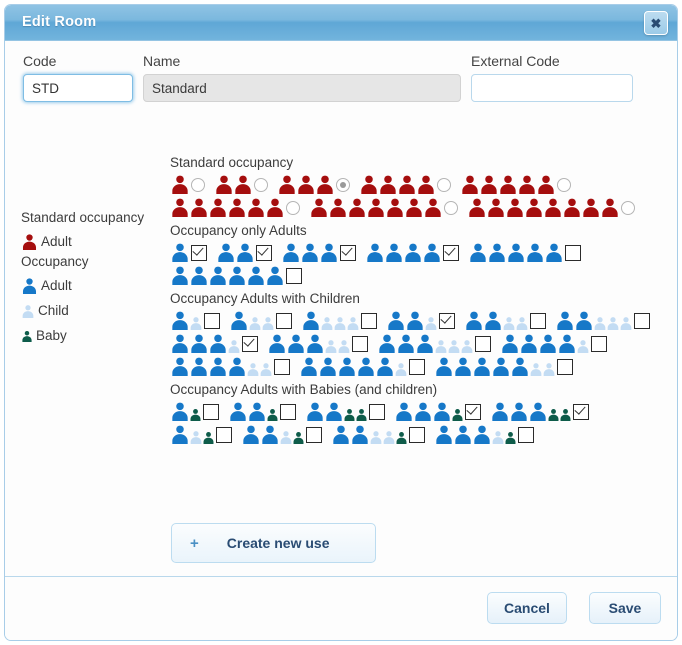  What do you see at coordinates (302, 88) in the screenshot?
I see `name-input` at bounding box center [302, 88].